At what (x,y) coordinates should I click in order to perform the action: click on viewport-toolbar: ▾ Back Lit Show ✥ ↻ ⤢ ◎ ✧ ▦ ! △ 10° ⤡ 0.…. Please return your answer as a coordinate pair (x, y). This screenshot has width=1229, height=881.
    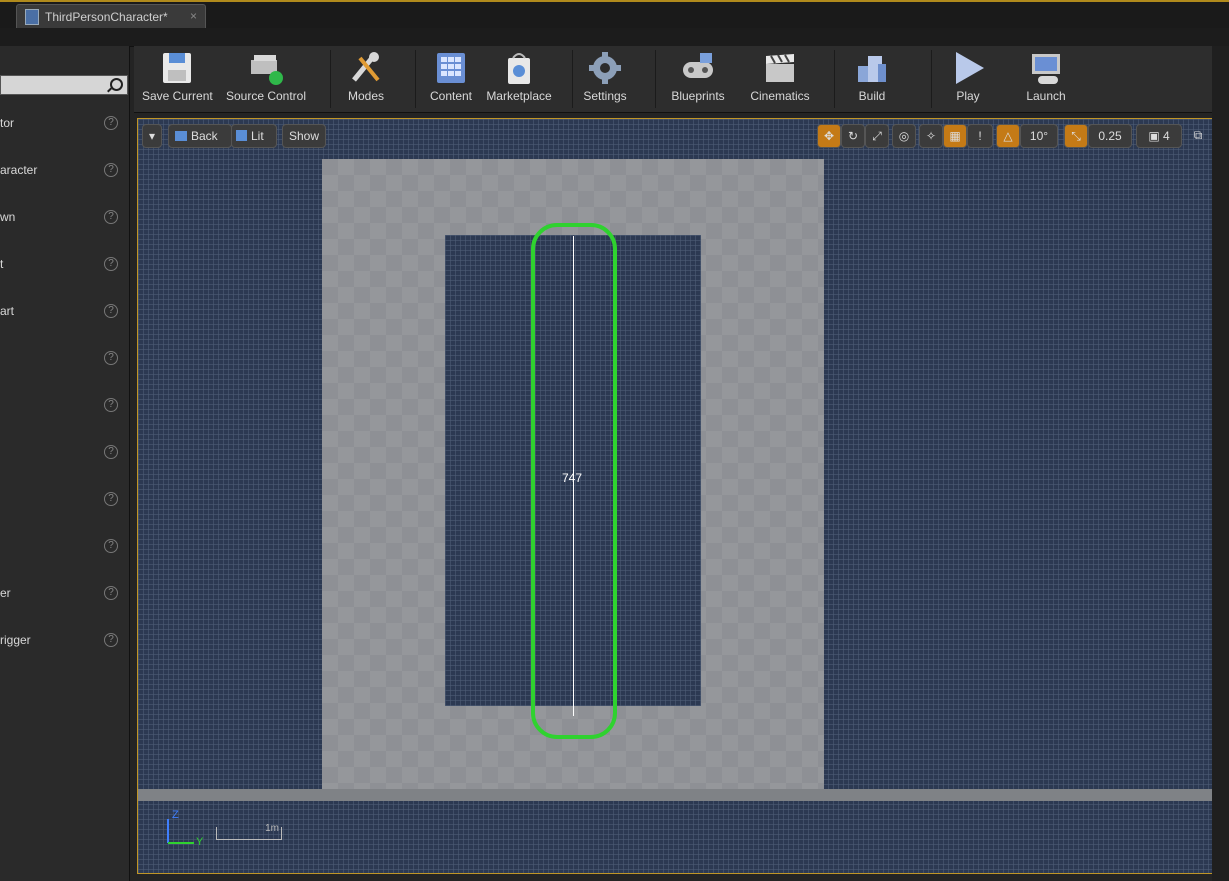
    Looking at the image, I should click on (675, 134).